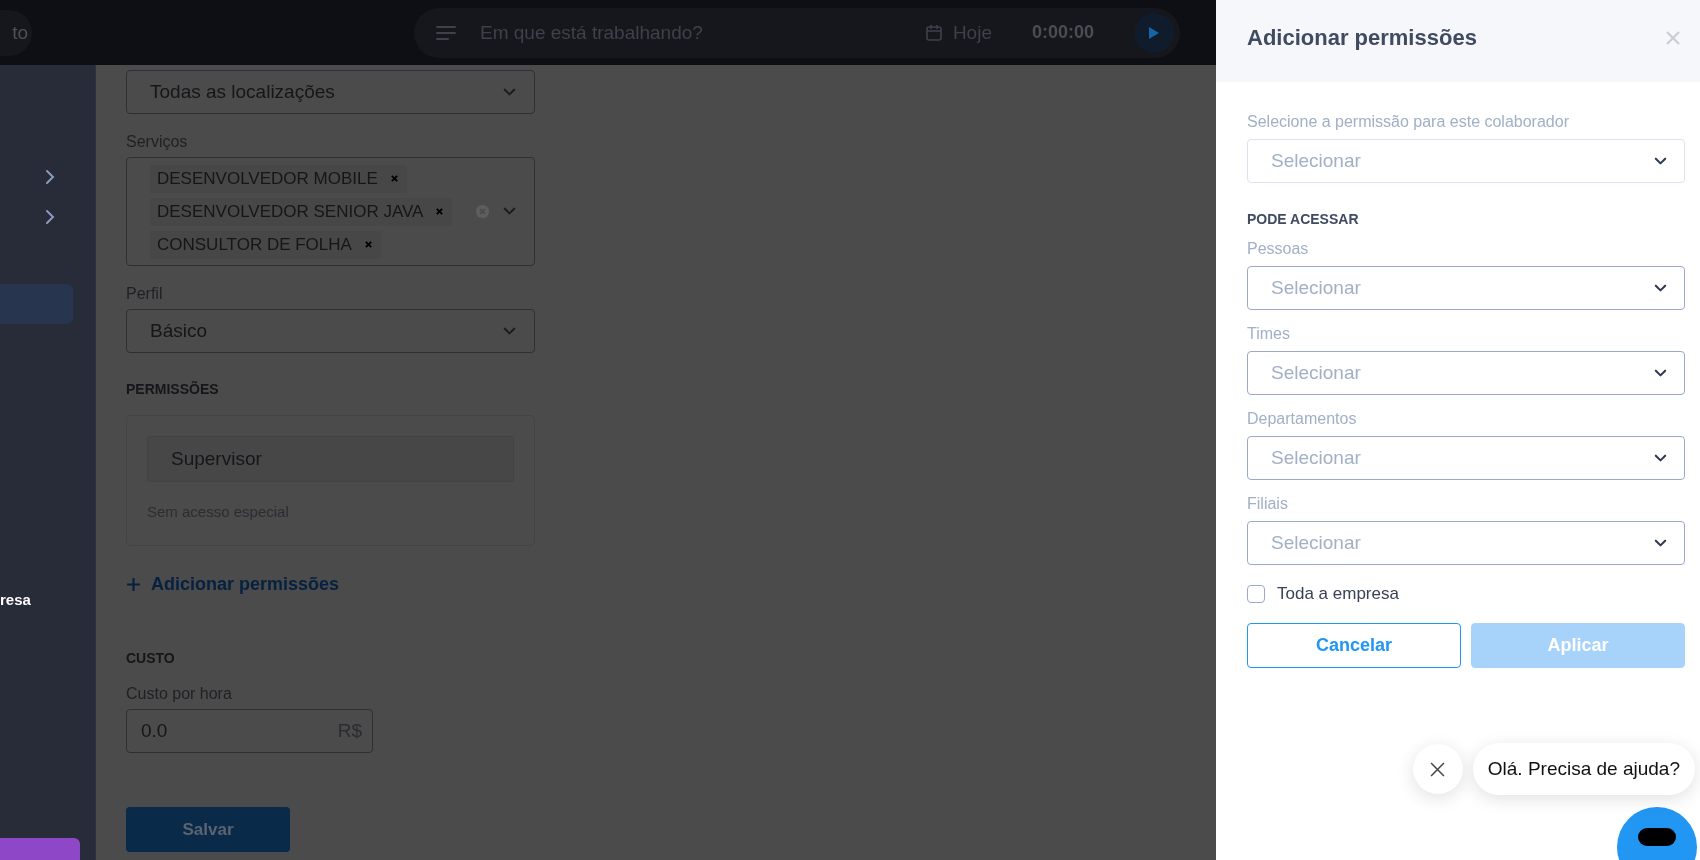 Image resolution: width=1700 pixels, height=860 pixels. Describe the element at coordinates (1583, 769) in the screenshot. I see `chat-message: Olá. Precisa de ajuda?` at that location.